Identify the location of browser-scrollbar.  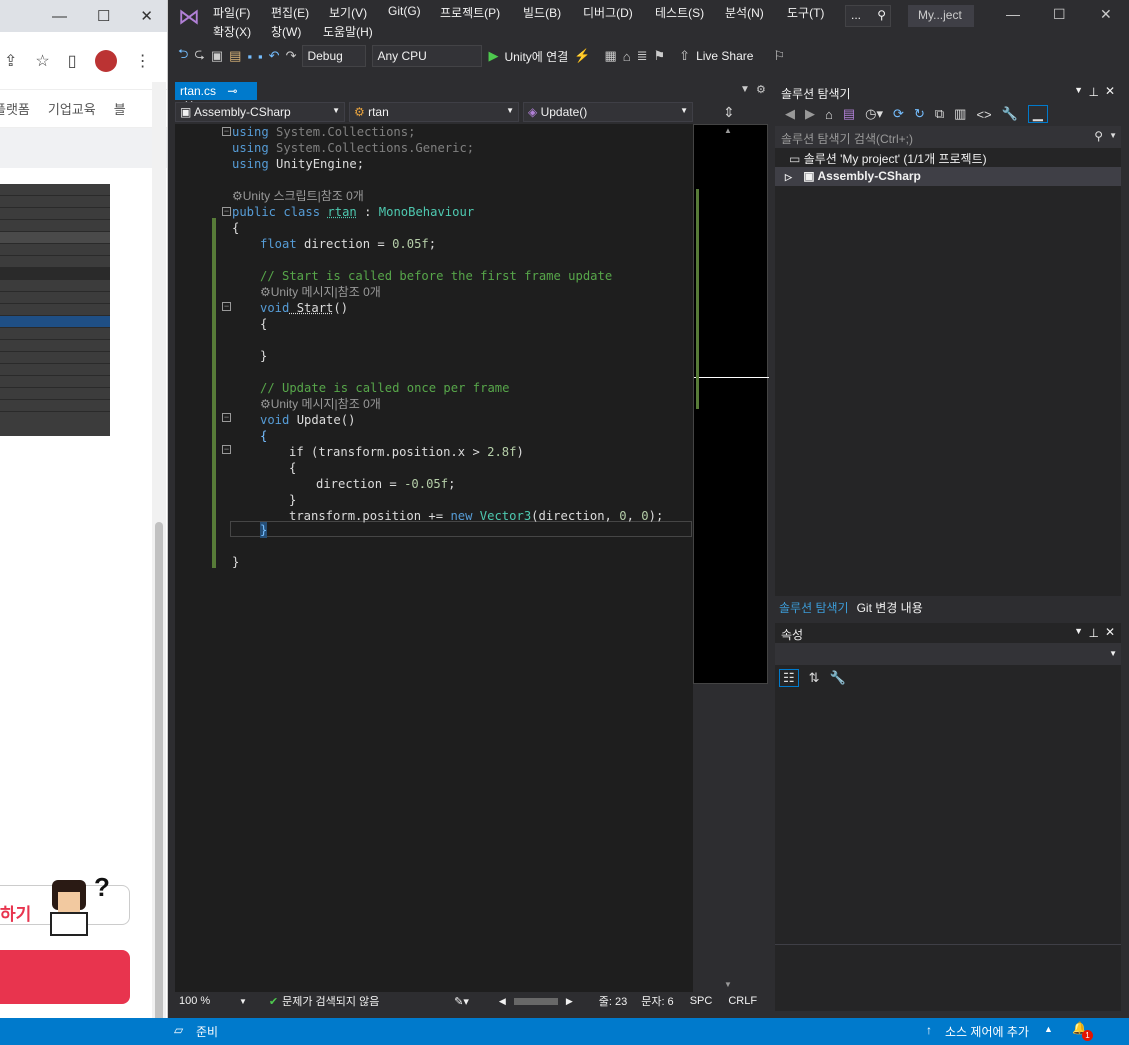
(159, 560).